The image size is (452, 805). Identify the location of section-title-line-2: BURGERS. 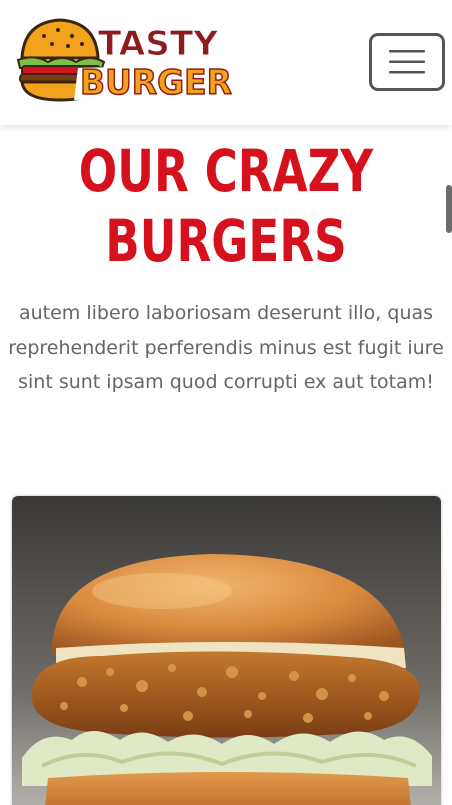
(226, 241).